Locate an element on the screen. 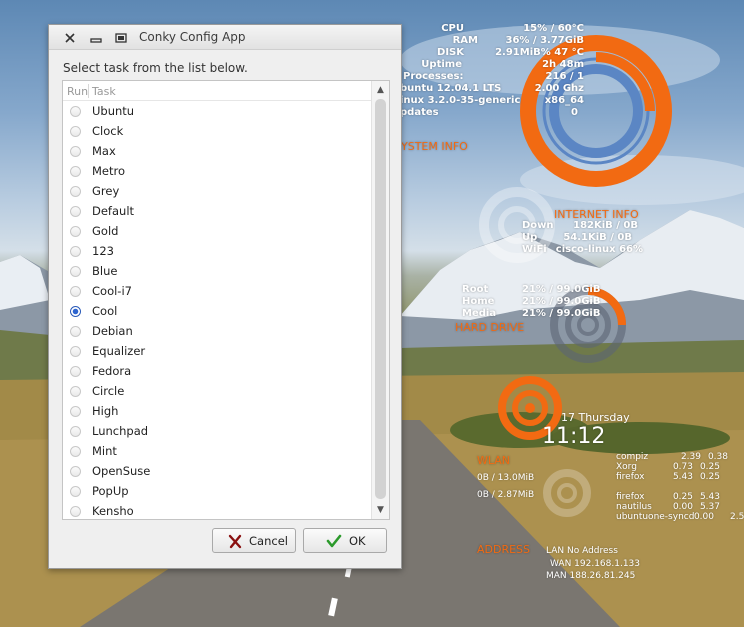  ok-label: OK is located at coordinates (357, 541).